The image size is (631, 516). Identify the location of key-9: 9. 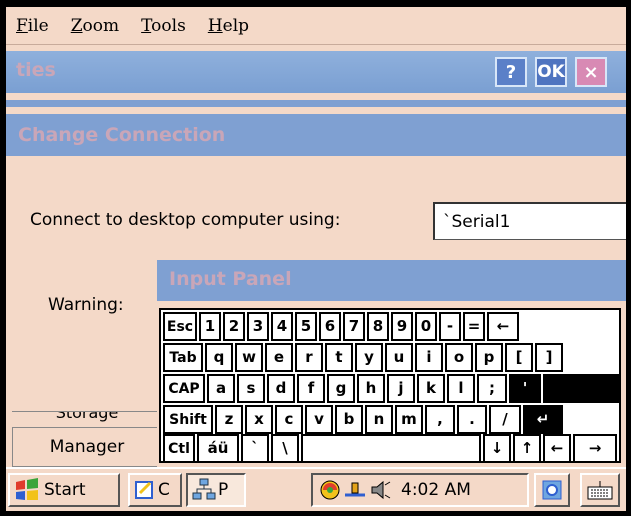
(402, 326).